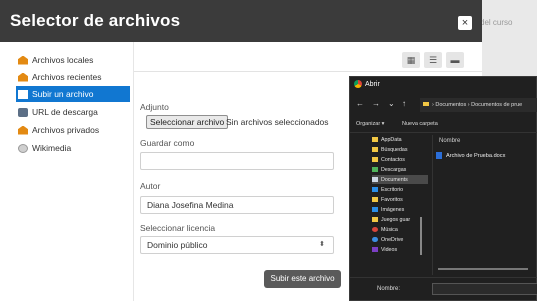  Describe the element at coordinates (394, 149) in the screenshot. I see `nav-item-label: Búsquedas` at that location.